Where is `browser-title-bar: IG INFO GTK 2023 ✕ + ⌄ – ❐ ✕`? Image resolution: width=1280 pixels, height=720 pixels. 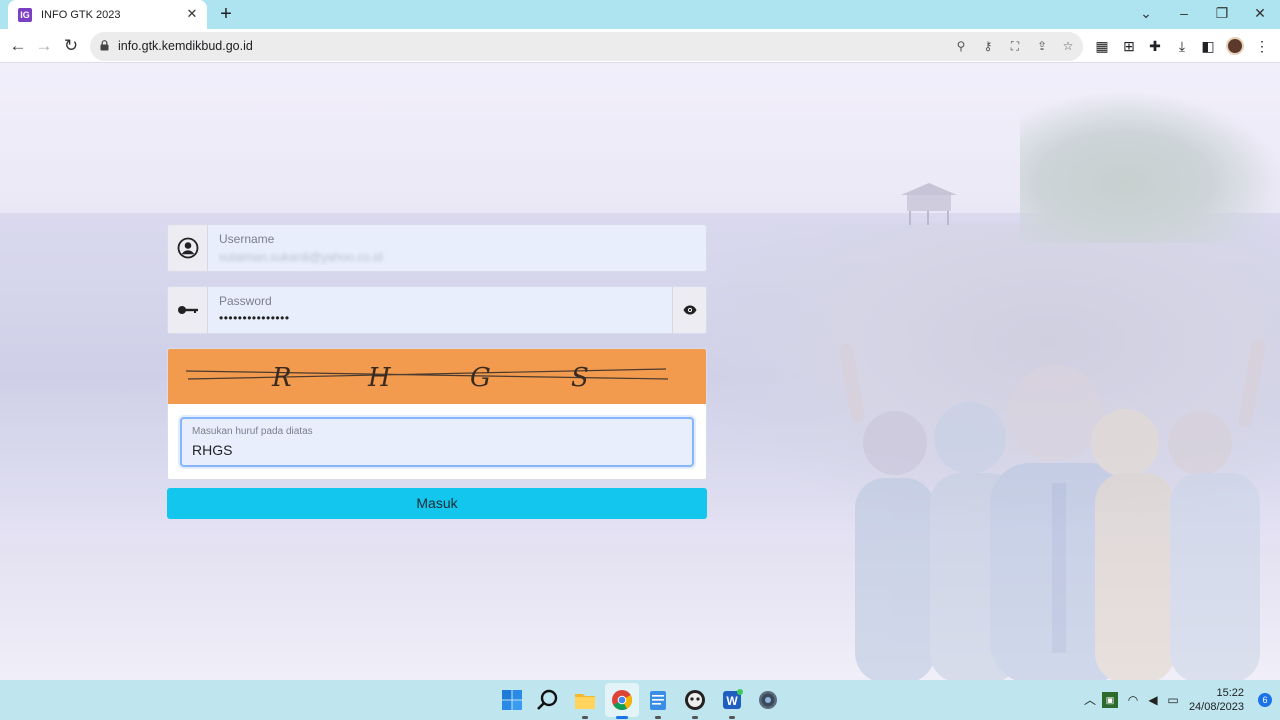 browser-title-bar: IG INFO GTK 2023 ✕ + ⌄ – ❐ ✕ is located at coordinates (640, 14).